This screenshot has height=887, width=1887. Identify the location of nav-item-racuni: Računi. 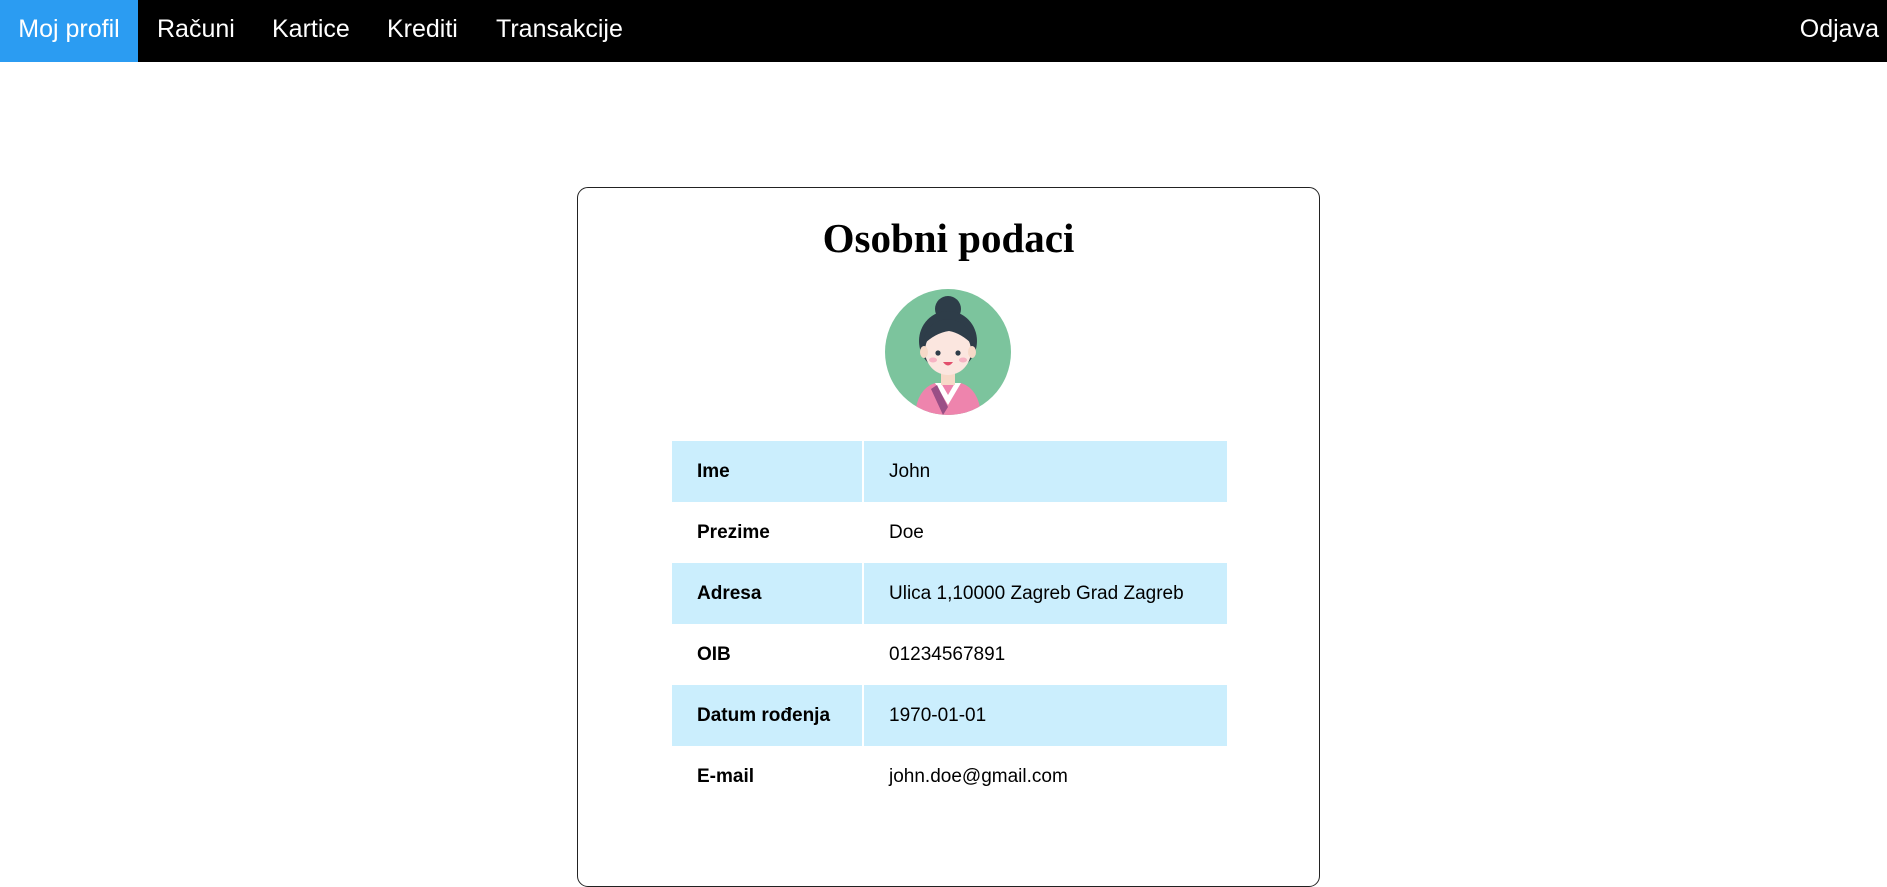
(196, 31).